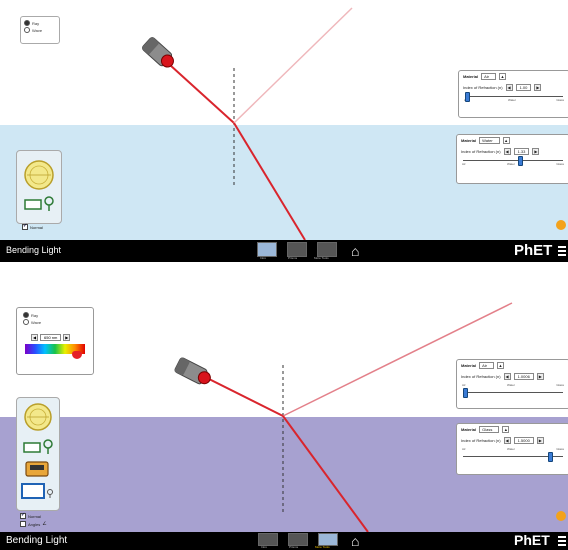 The height and width of the screenshot is (550, 568). Describe the element at coordinates (489, 429) in the screenshot. I see `material-select: Glass` at that location.